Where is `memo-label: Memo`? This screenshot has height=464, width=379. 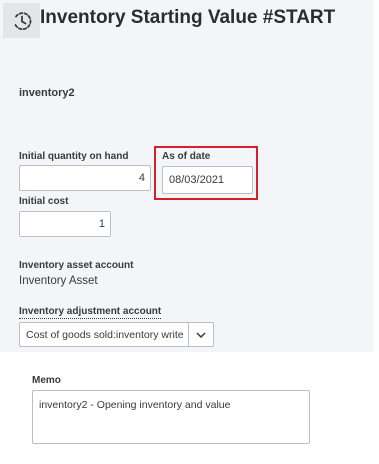
memo-label: Memo is located at coordinates (46, 380).